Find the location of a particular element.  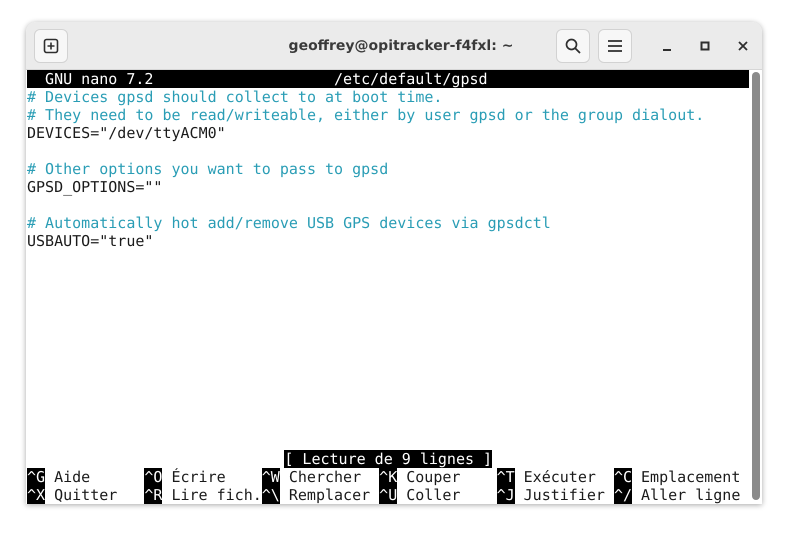

shortcut-key: ^/ is located at coordinates (623, 495).